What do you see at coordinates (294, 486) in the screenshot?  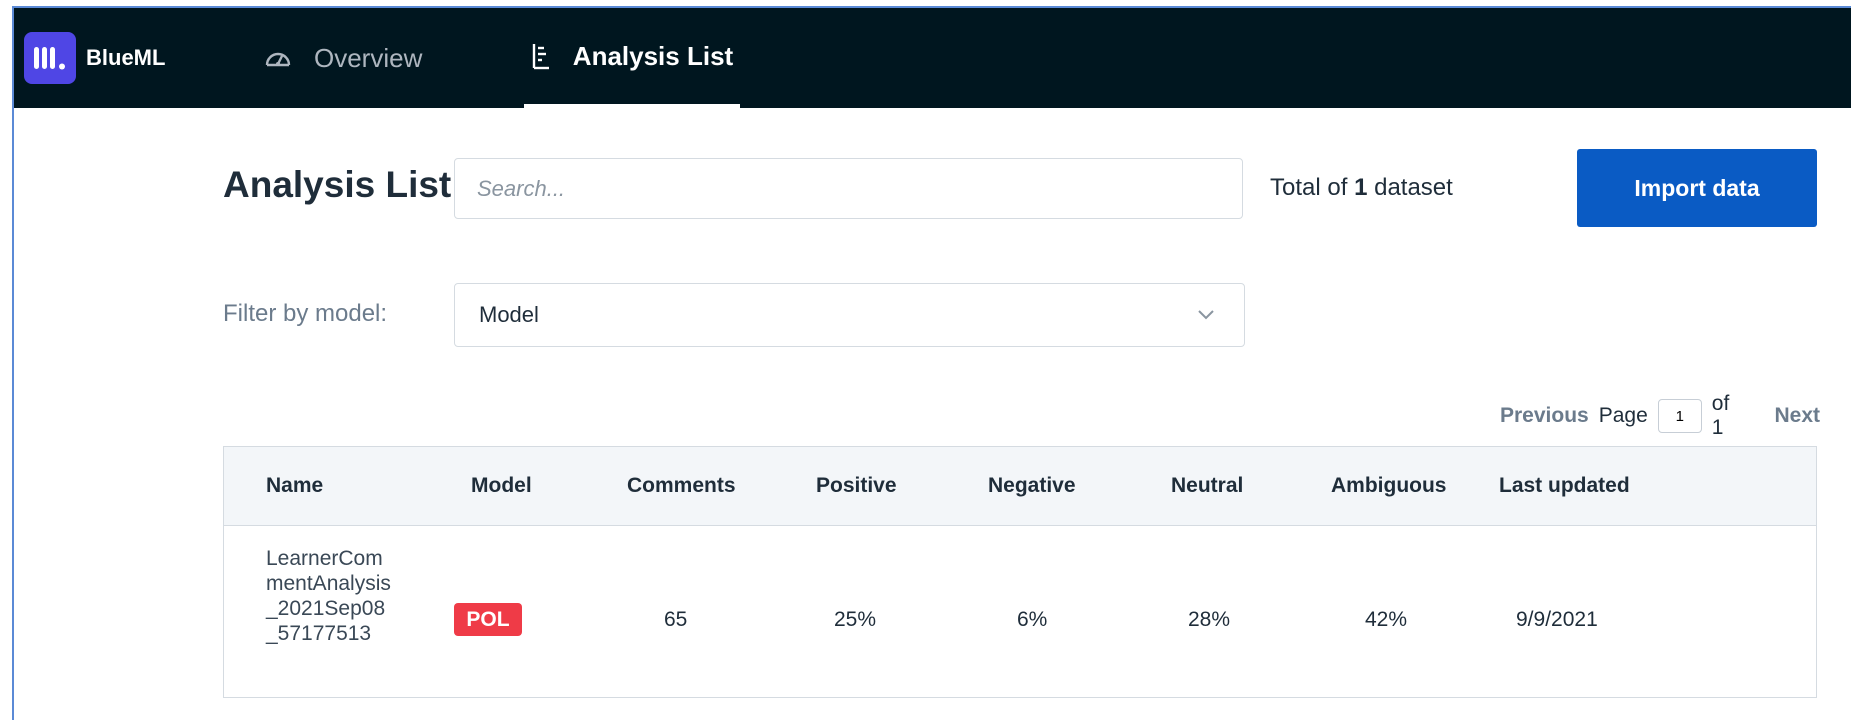 I see `column-header-name: Name` at bounding box center [294, 486].